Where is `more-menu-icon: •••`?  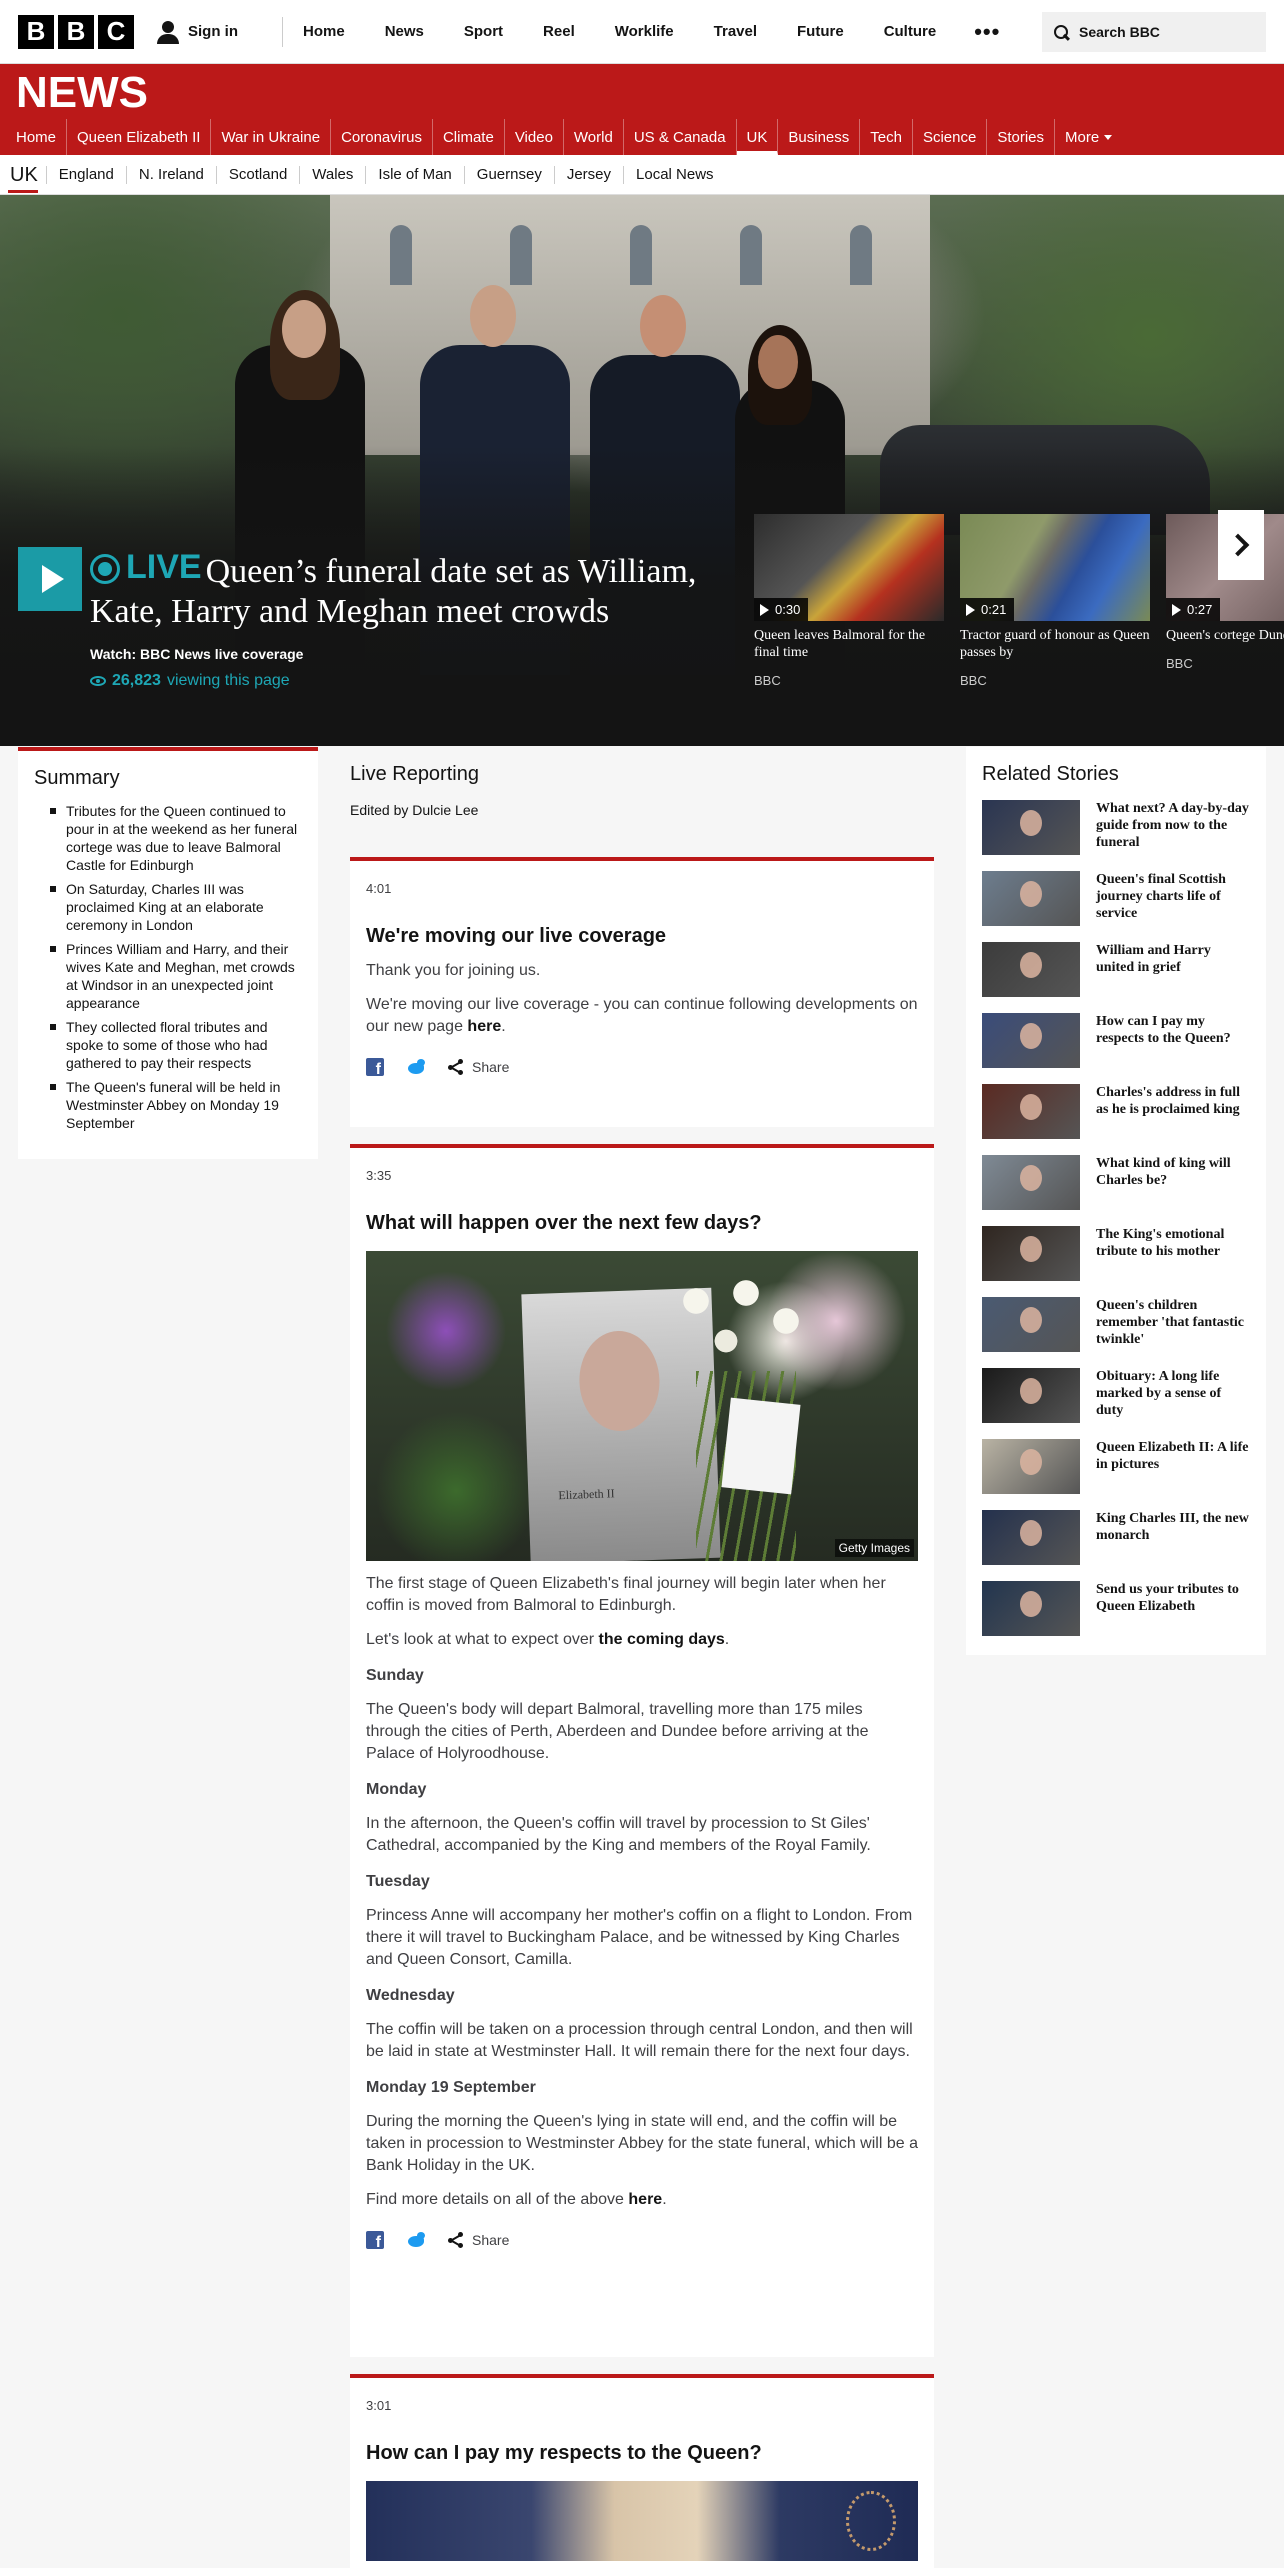 more-menu-icon: ••• is located at coordinates (987, 32).